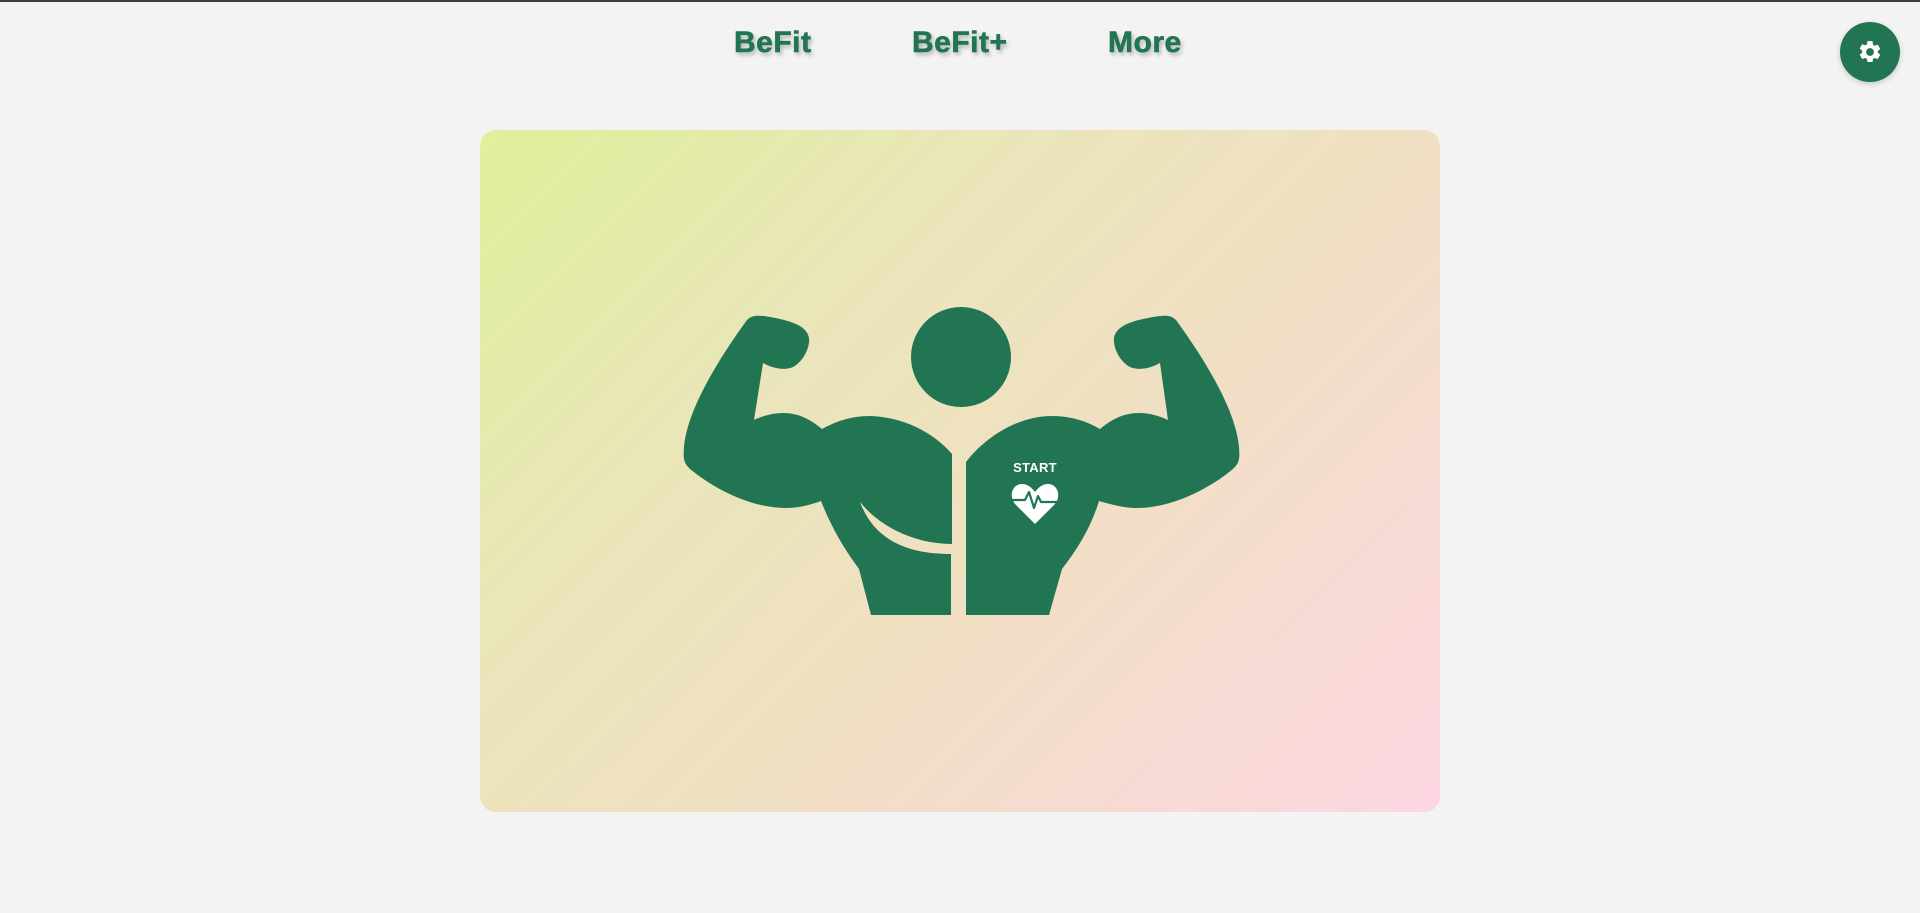 The image size is (1920, 913). Describe the element at coordinates (1035, 467) in the screenshot. I see `start-label: START` at that location.